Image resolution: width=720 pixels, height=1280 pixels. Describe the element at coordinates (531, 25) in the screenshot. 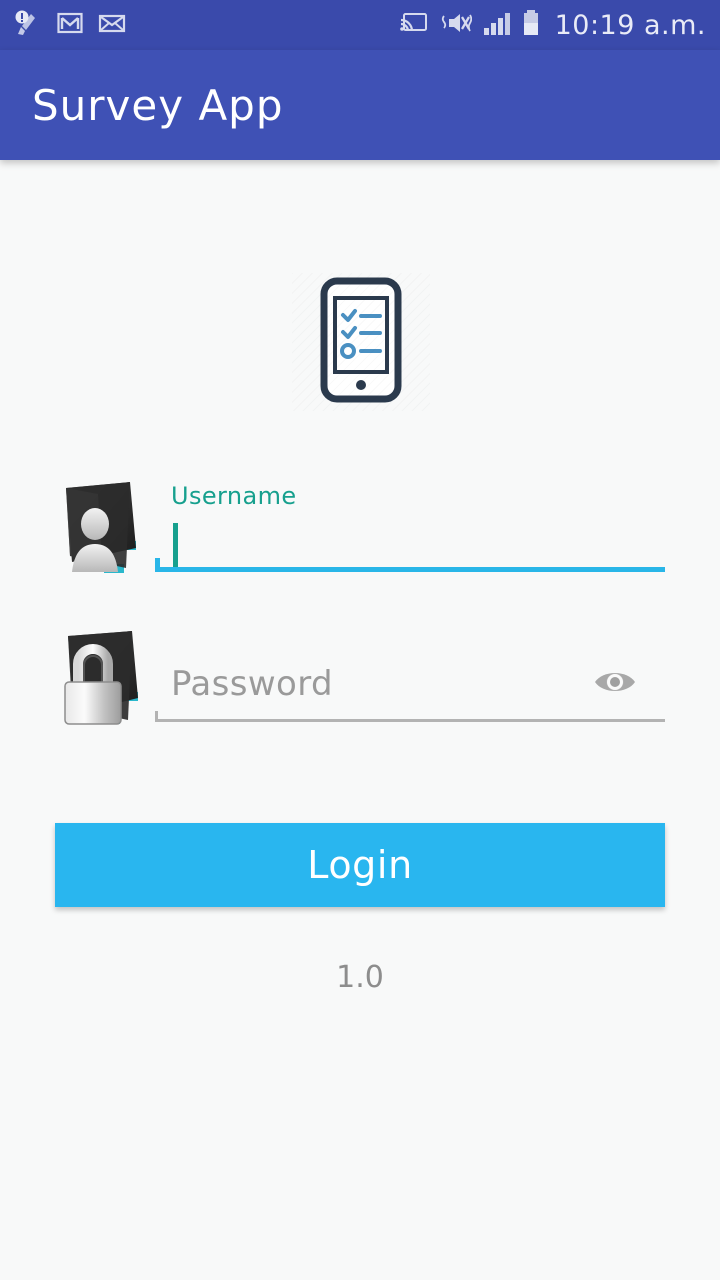

I see `battery-icon` at that location.